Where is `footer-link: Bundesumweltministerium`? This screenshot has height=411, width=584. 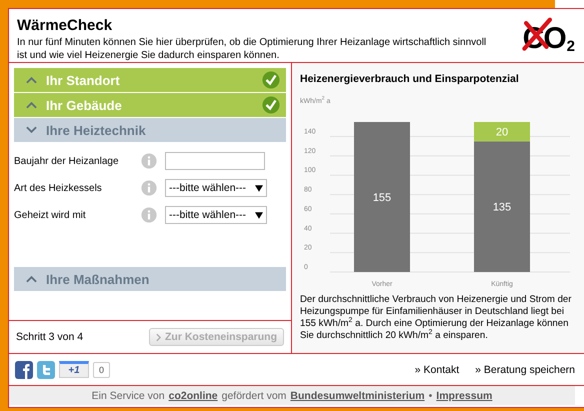 footer-link: Bundesumweltministerium is located at coordinates (357, 396).